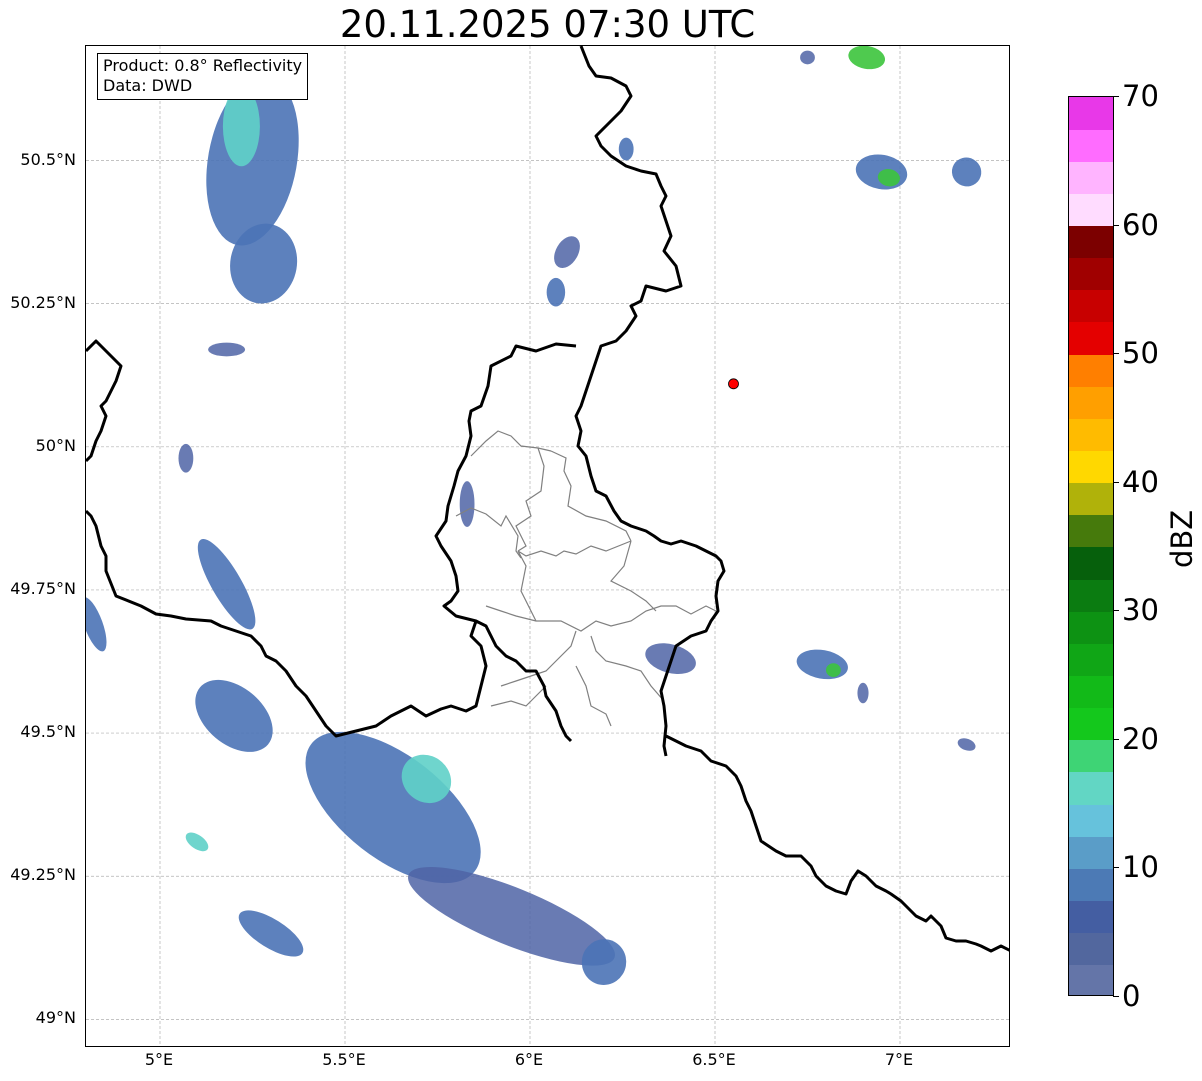 The width and height of the screenshot is (1202, 1081). I want to click on lat-tick-label: 49.75°N, so click(43, 588).